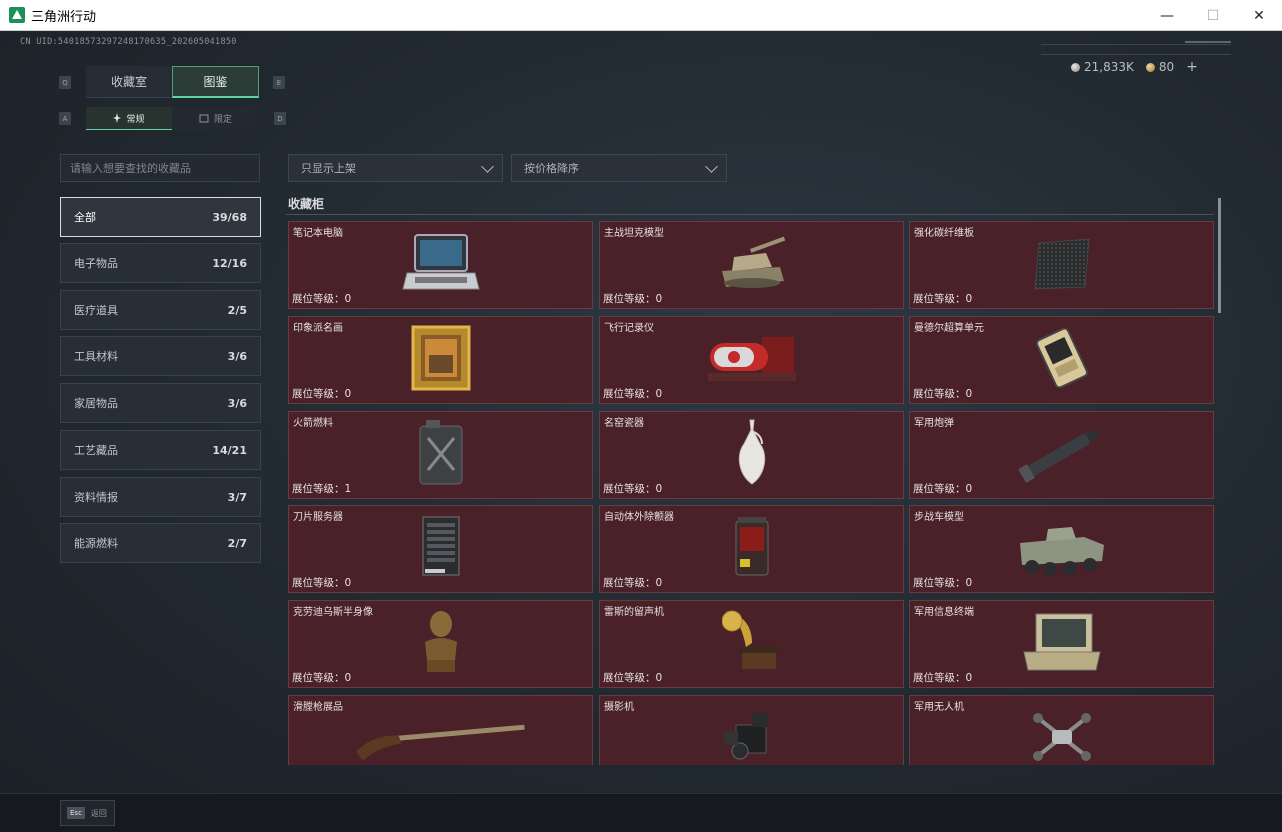 Image resolution: width=1282 pixels, height=832 pixels. I want to click on back-label: 返回, so click(98, 813).